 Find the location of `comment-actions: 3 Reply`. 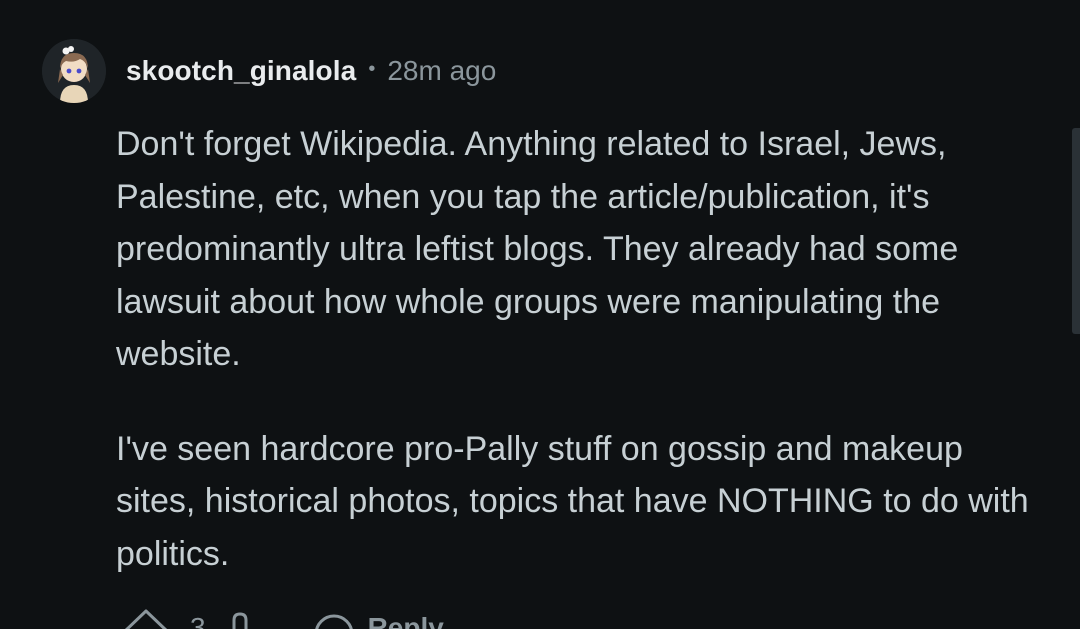

comment-actions: 3 Reply is located at coordinates (280, 614).